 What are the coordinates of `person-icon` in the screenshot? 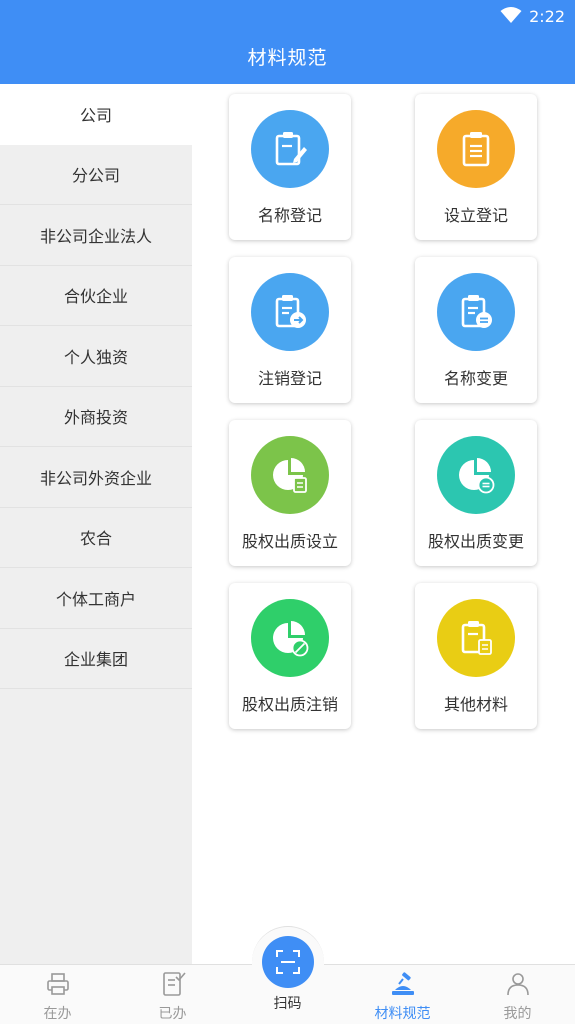 It's located at (518, 984).